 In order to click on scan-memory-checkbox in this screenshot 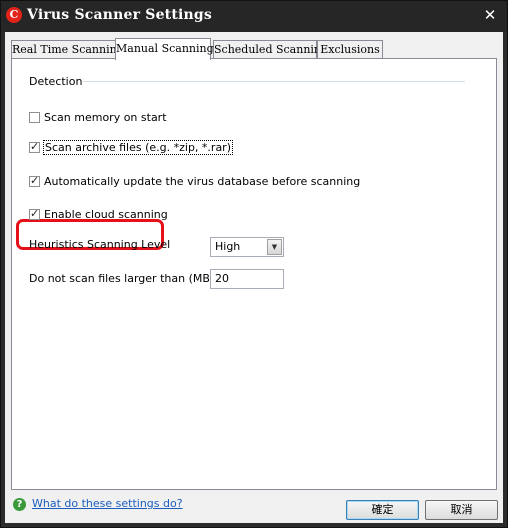, I will do `click(34, 117)`.